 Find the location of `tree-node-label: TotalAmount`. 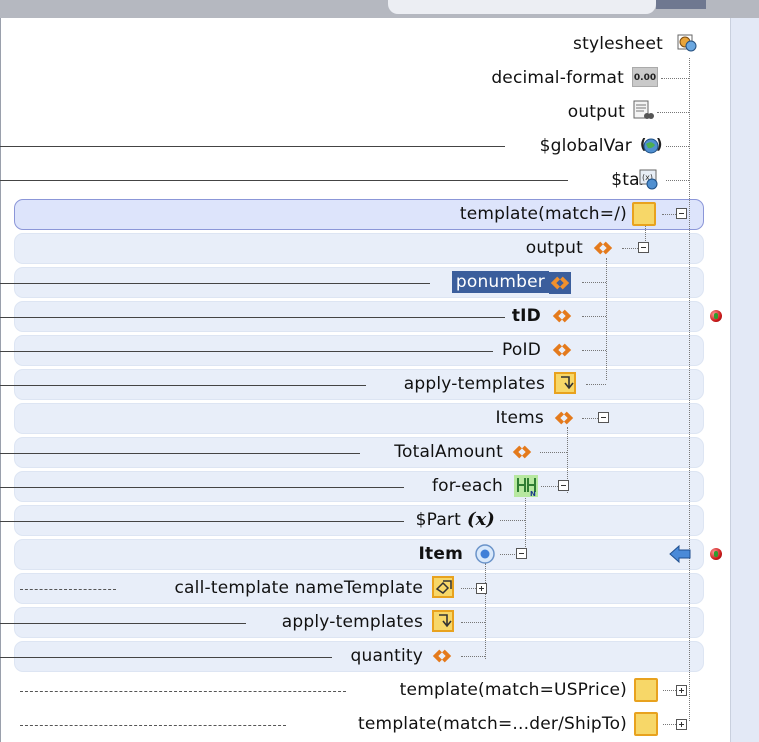

tree-node-label: TotalAmount is located at coordinates (448, 452).